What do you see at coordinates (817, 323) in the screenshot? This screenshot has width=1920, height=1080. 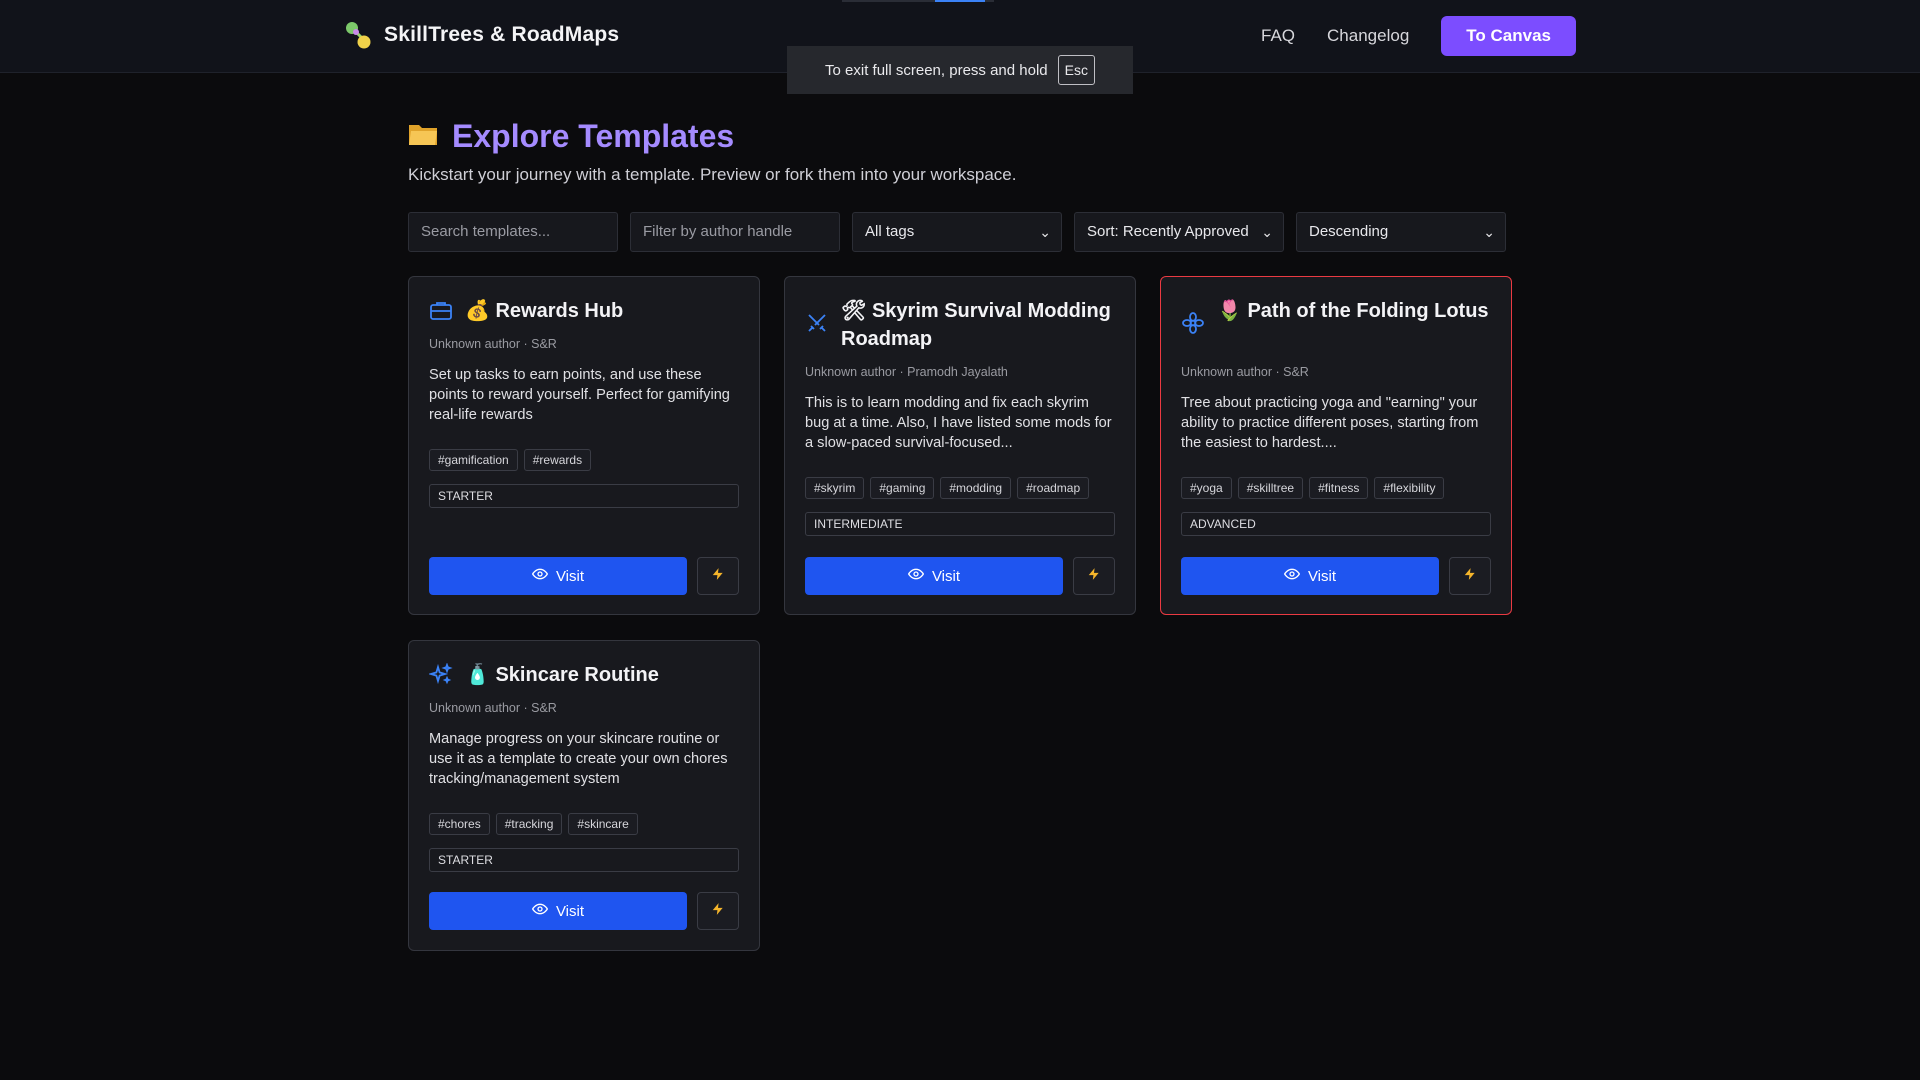 I see `swords-icon` at bounding box center [817, 323].